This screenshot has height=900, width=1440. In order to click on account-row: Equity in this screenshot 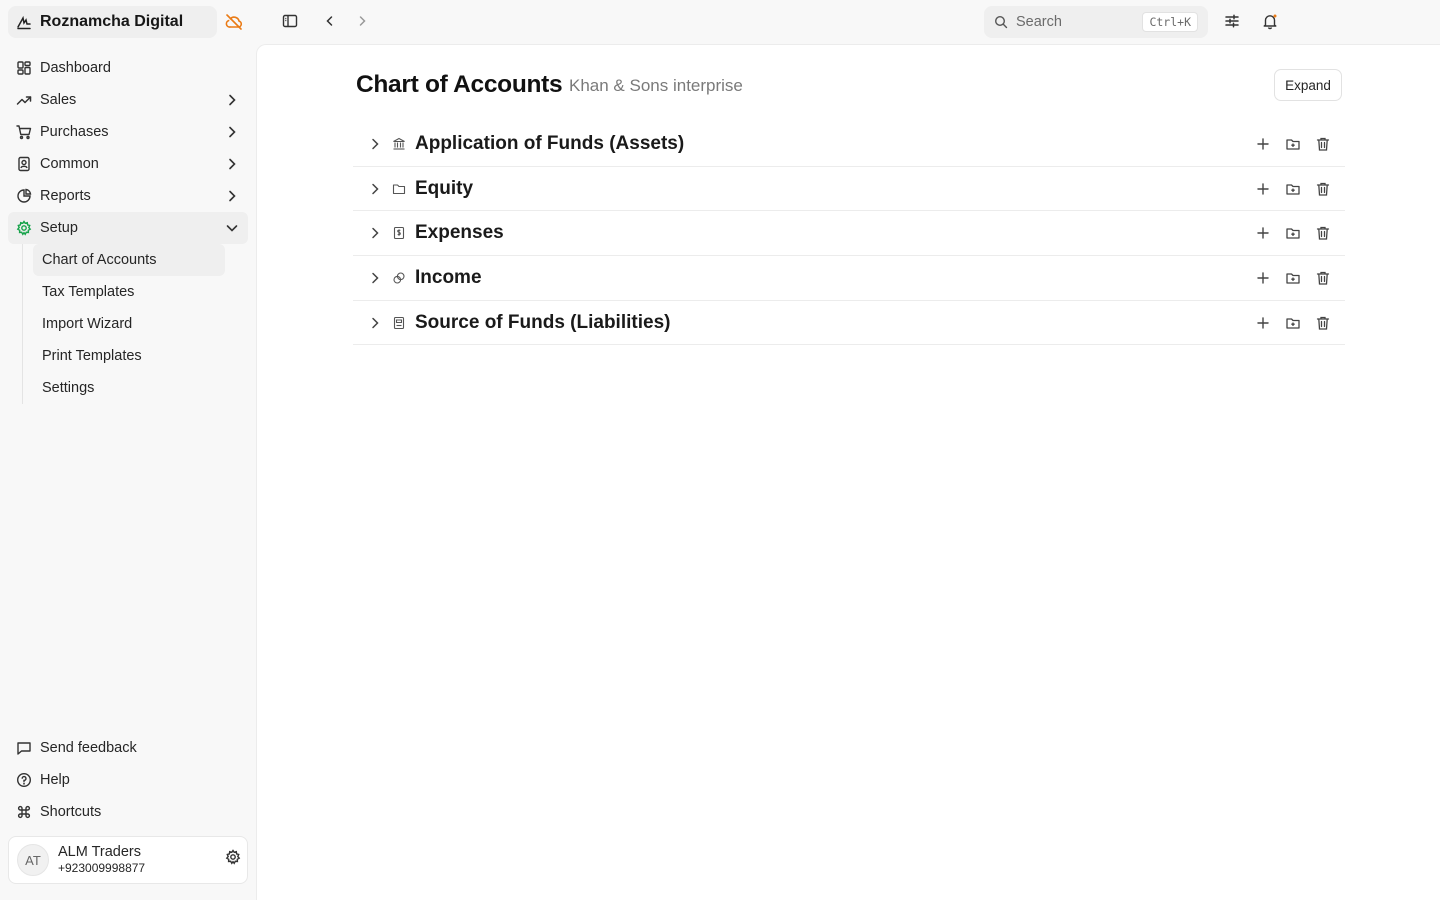, I will do `click(849, 189)`.